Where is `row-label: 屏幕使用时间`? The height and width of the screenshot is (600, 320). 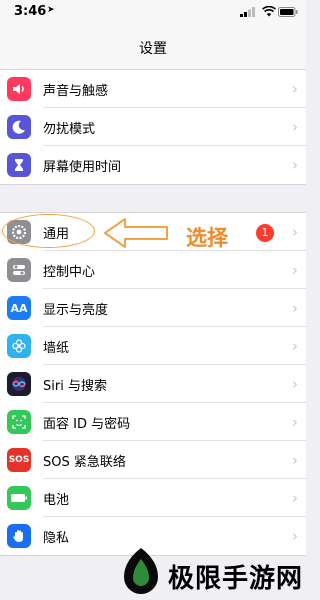 row-label: 屏幕使用时间 is located at coordinates (82, 167).